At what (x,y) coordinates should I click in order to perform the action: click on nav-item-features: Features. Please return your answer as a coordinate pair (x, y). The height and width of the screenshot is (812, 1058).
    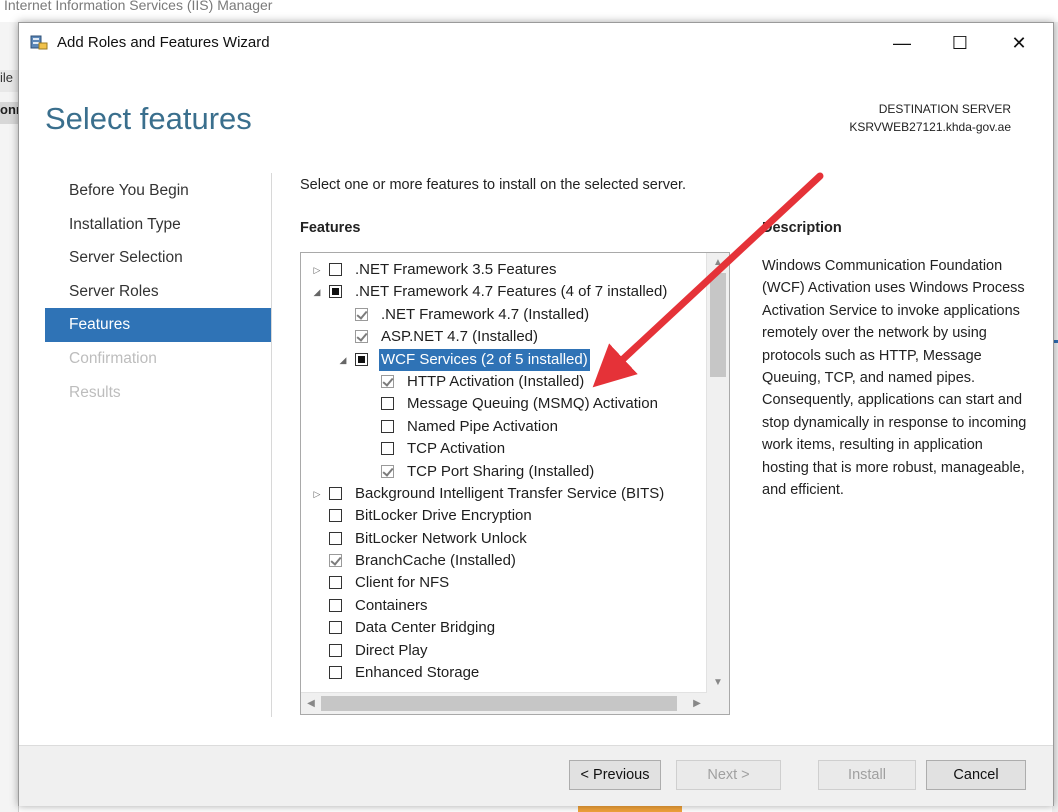
    Looking at the image, I should click on (158, 325).